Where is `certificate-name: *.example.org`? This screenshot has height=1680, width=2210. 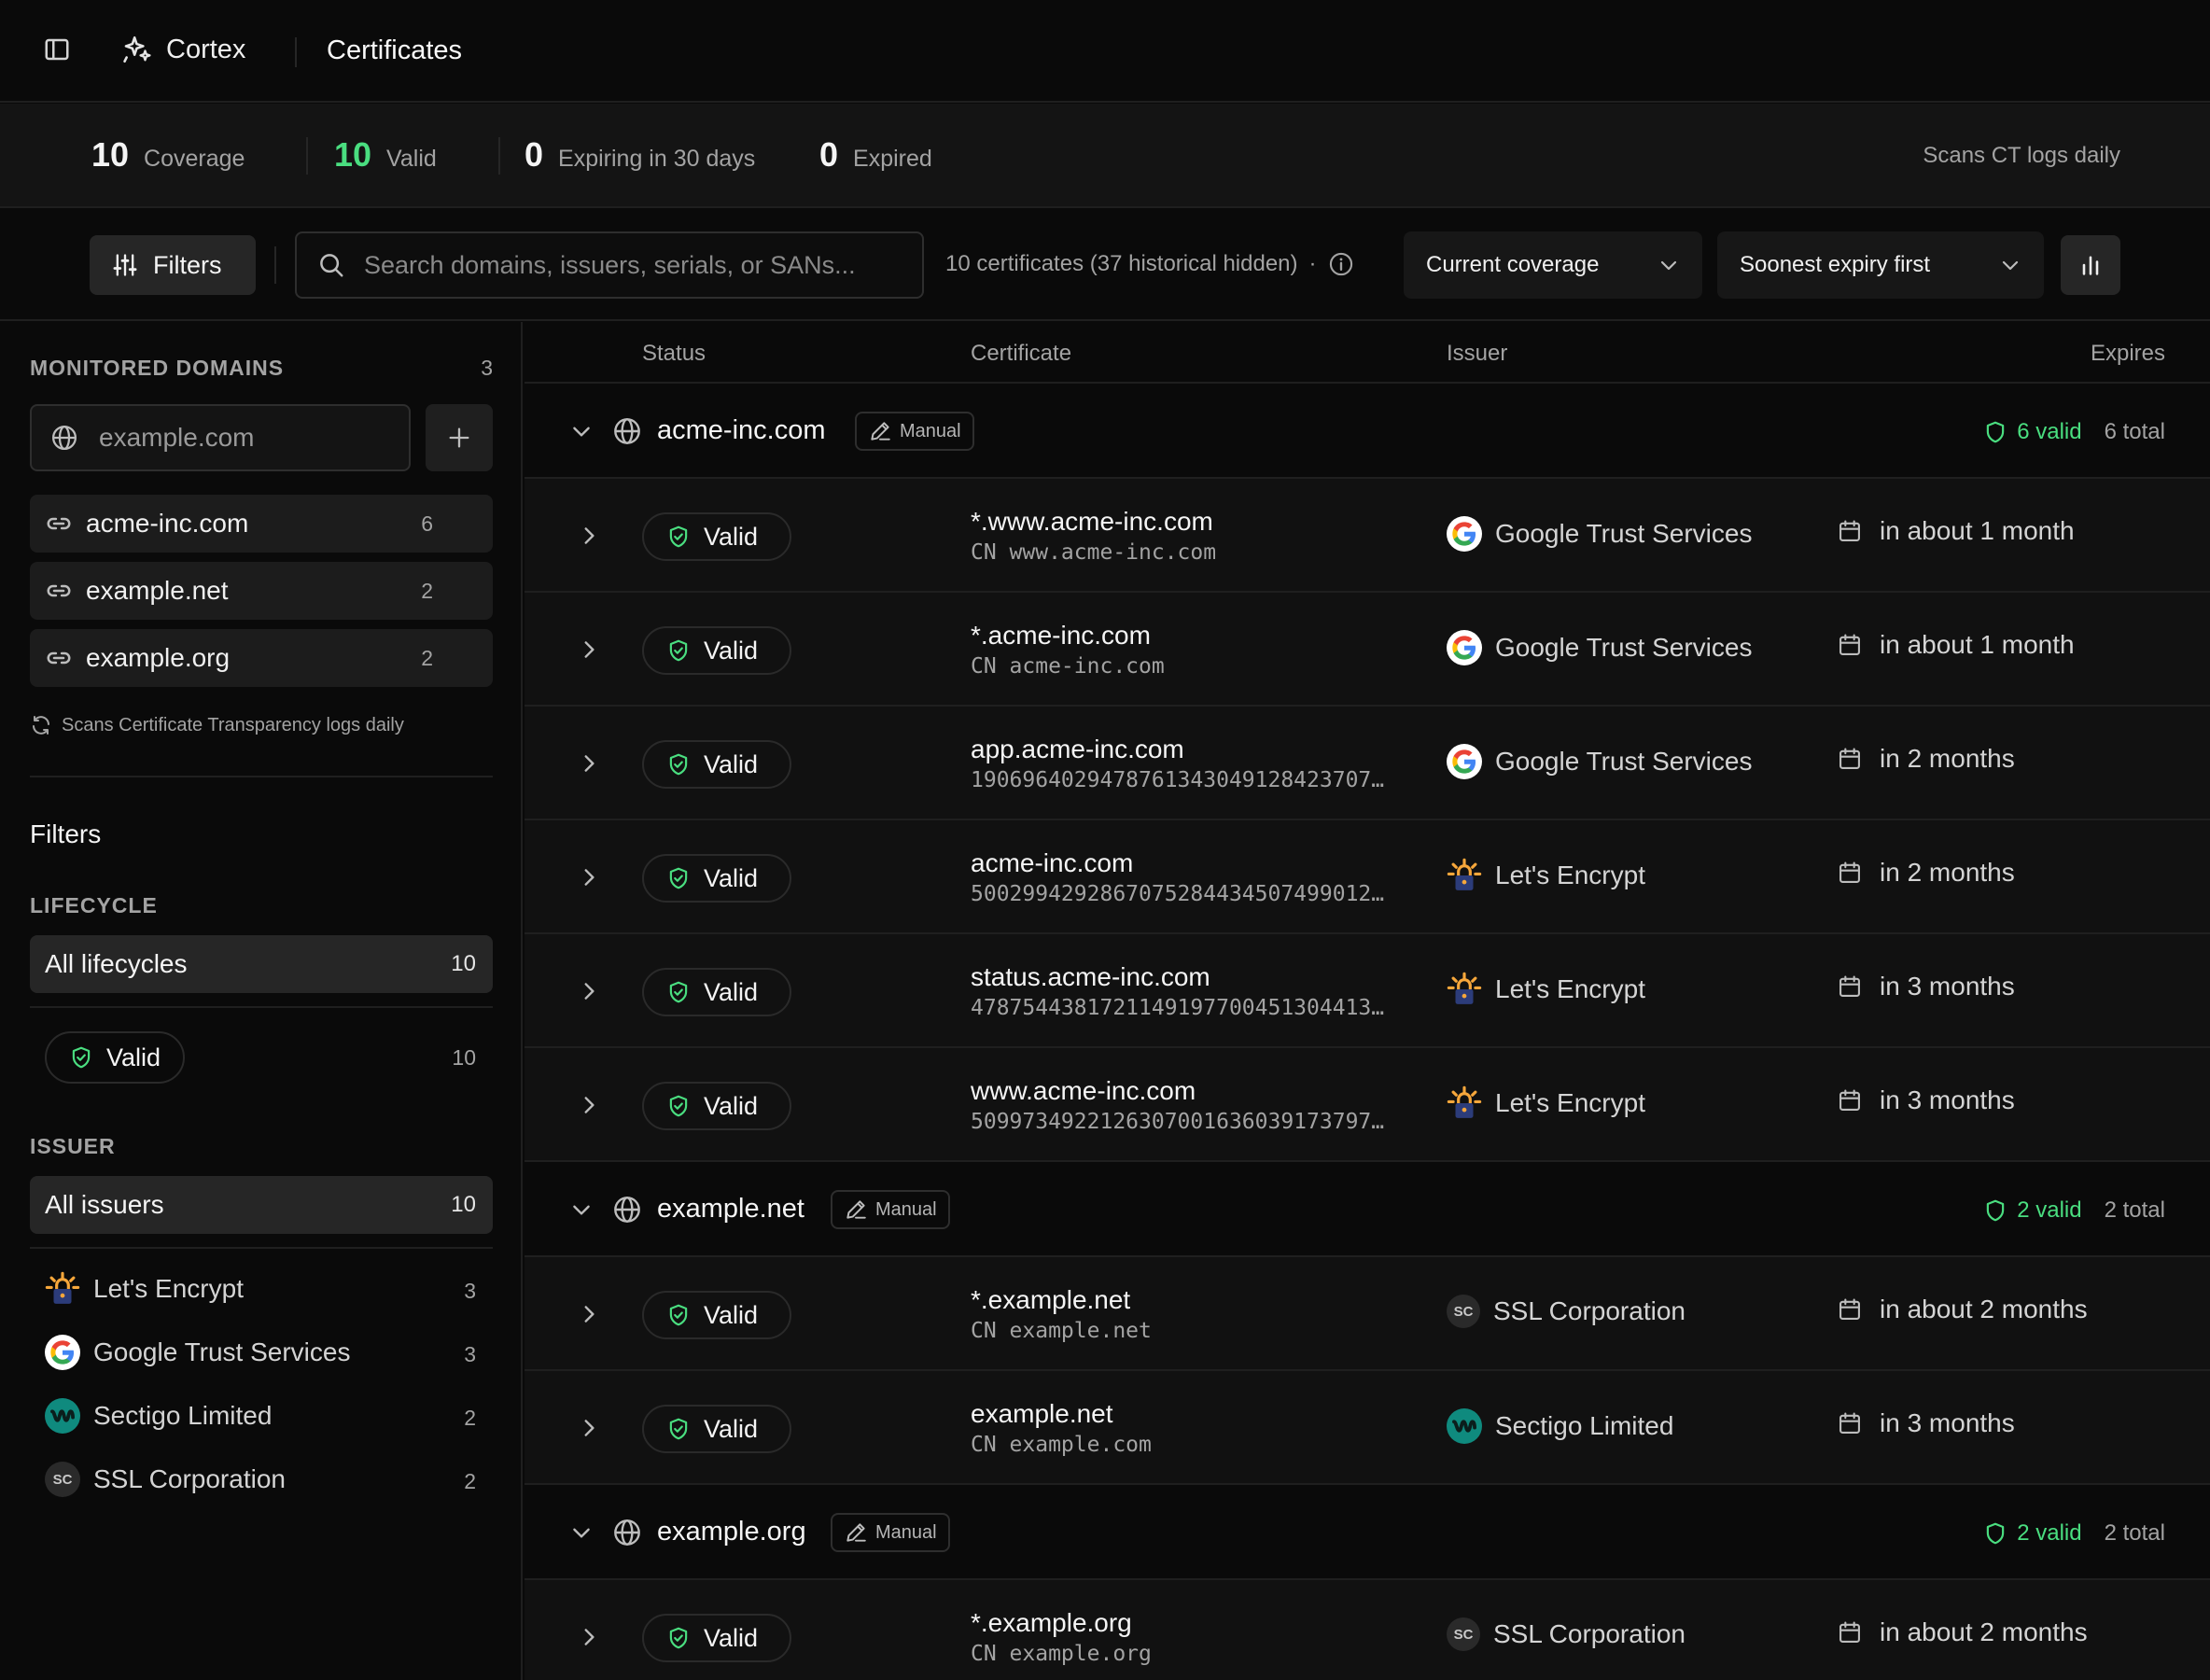 certificate-name: *.example.org is located at coordinates (1051, 1622).